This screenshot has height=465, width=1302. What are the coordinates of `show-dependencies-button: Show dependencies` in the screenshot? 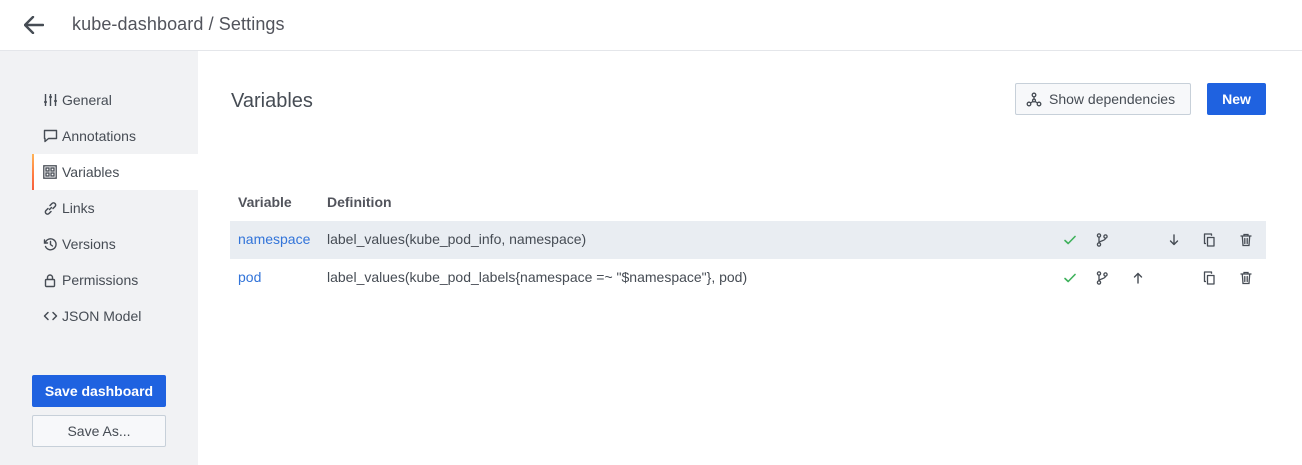 It's located at (1103, 99).